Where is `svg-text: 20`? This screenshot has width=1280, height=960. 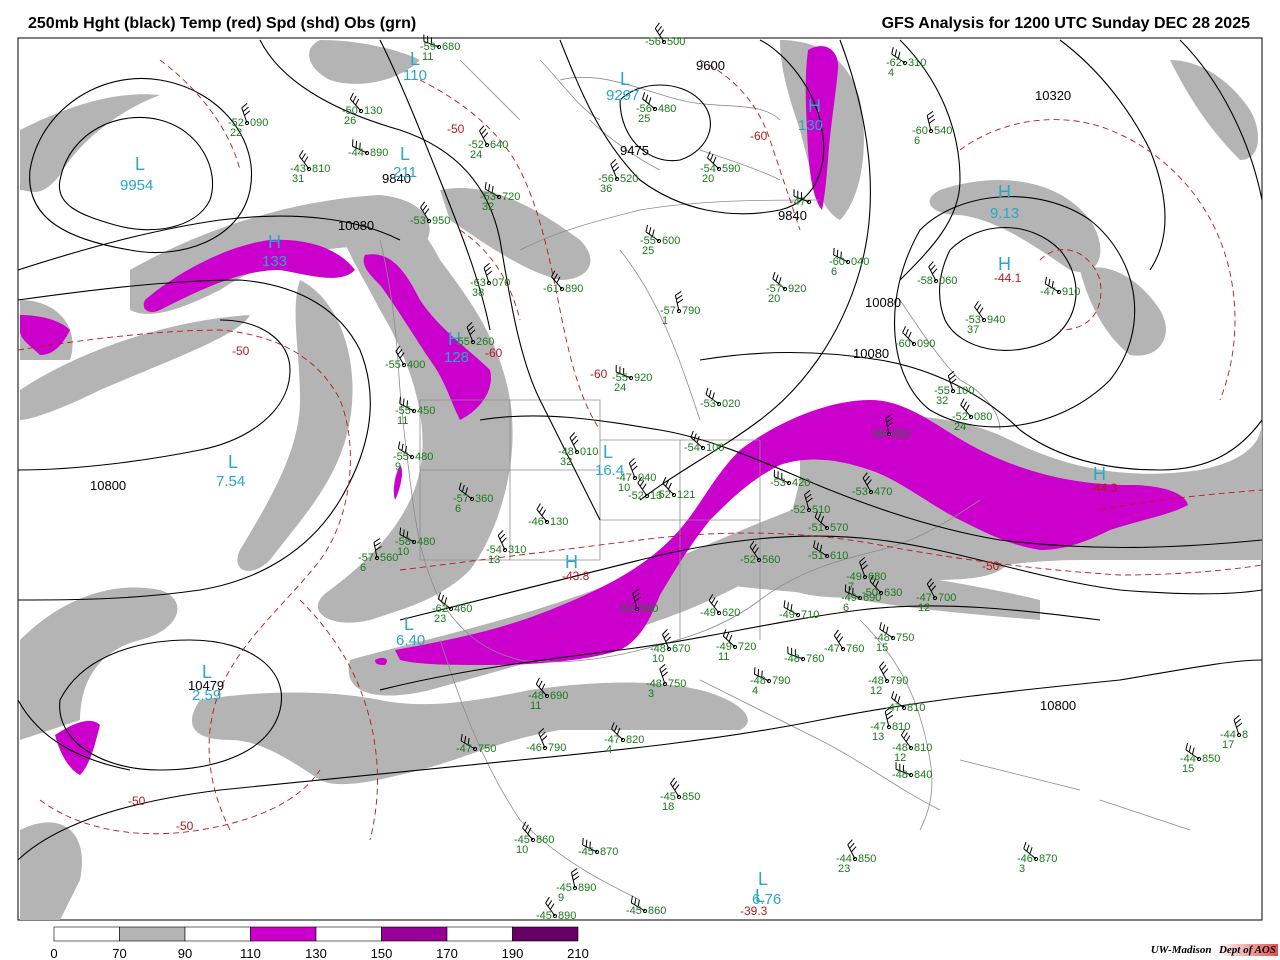 svg-text: 20 is located at coordinates (774, 299).